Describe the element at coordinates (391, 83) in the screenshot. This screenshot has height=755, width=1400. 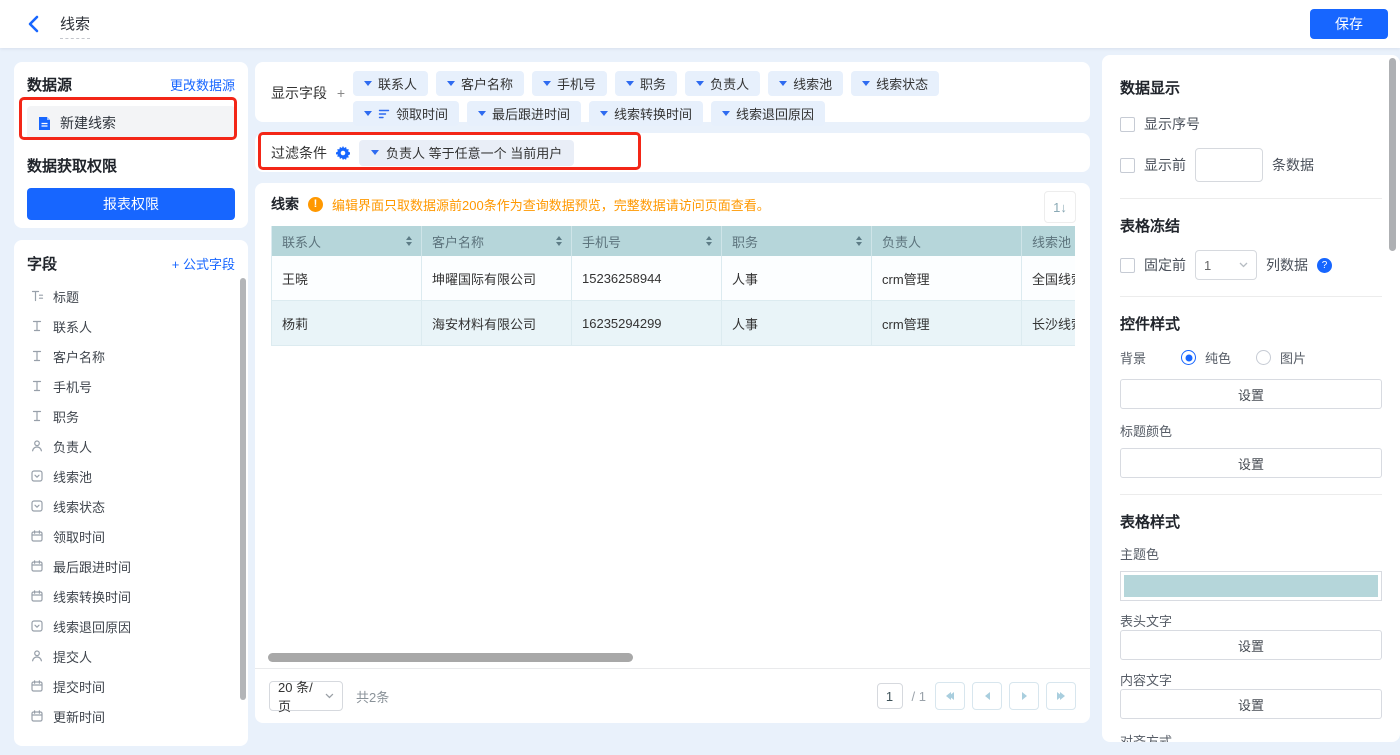
I see `display-tag: 联系人` at that location.